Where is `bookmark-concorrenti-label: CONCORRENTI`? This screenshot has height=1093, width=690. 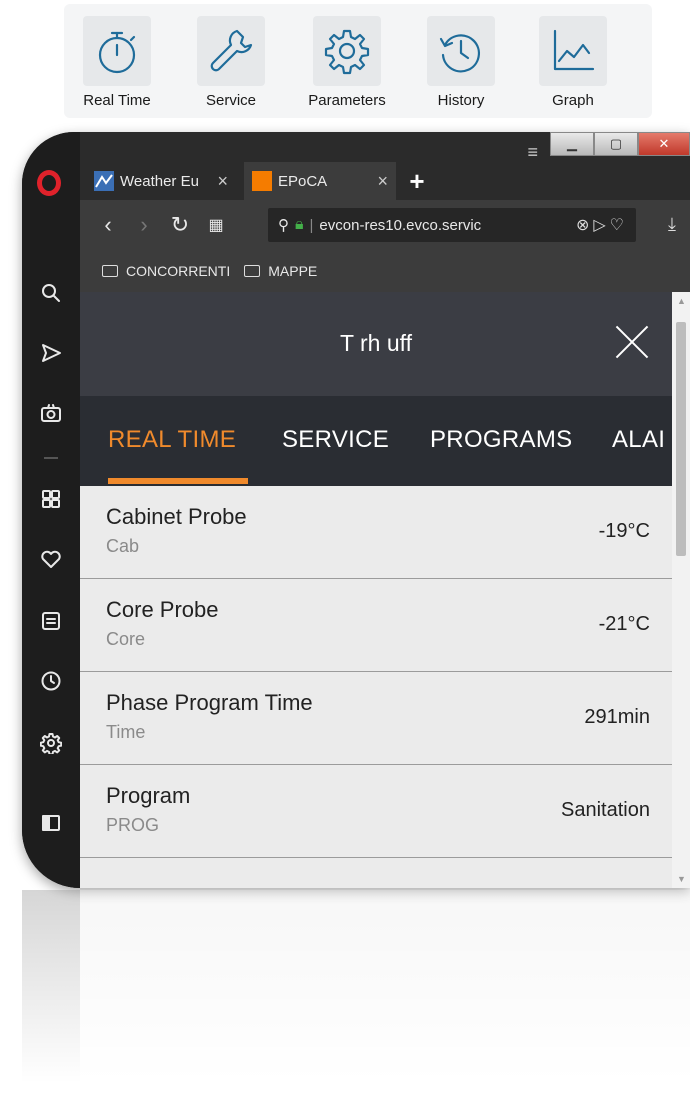 bookmark-concorrenti-label: CONCORRENTI is located at coordinates (178, 271).